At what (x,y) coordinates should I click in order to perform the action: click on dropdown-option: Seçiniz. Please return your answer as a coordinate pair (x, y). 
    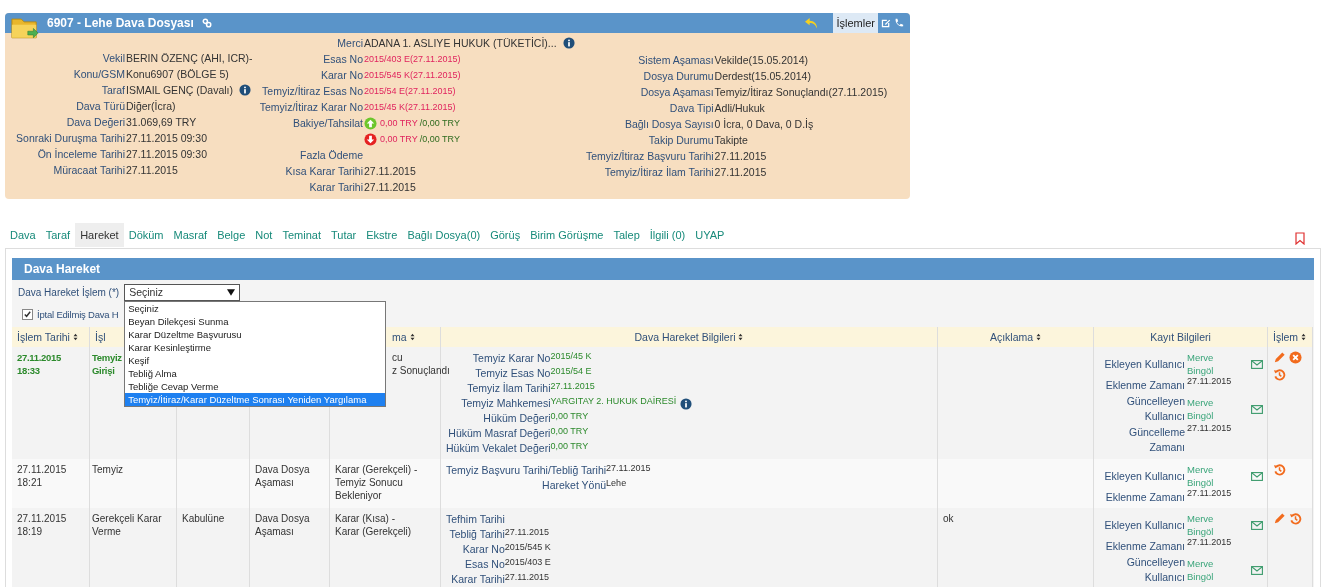
    Looking at the image, I should click on (255, 308).